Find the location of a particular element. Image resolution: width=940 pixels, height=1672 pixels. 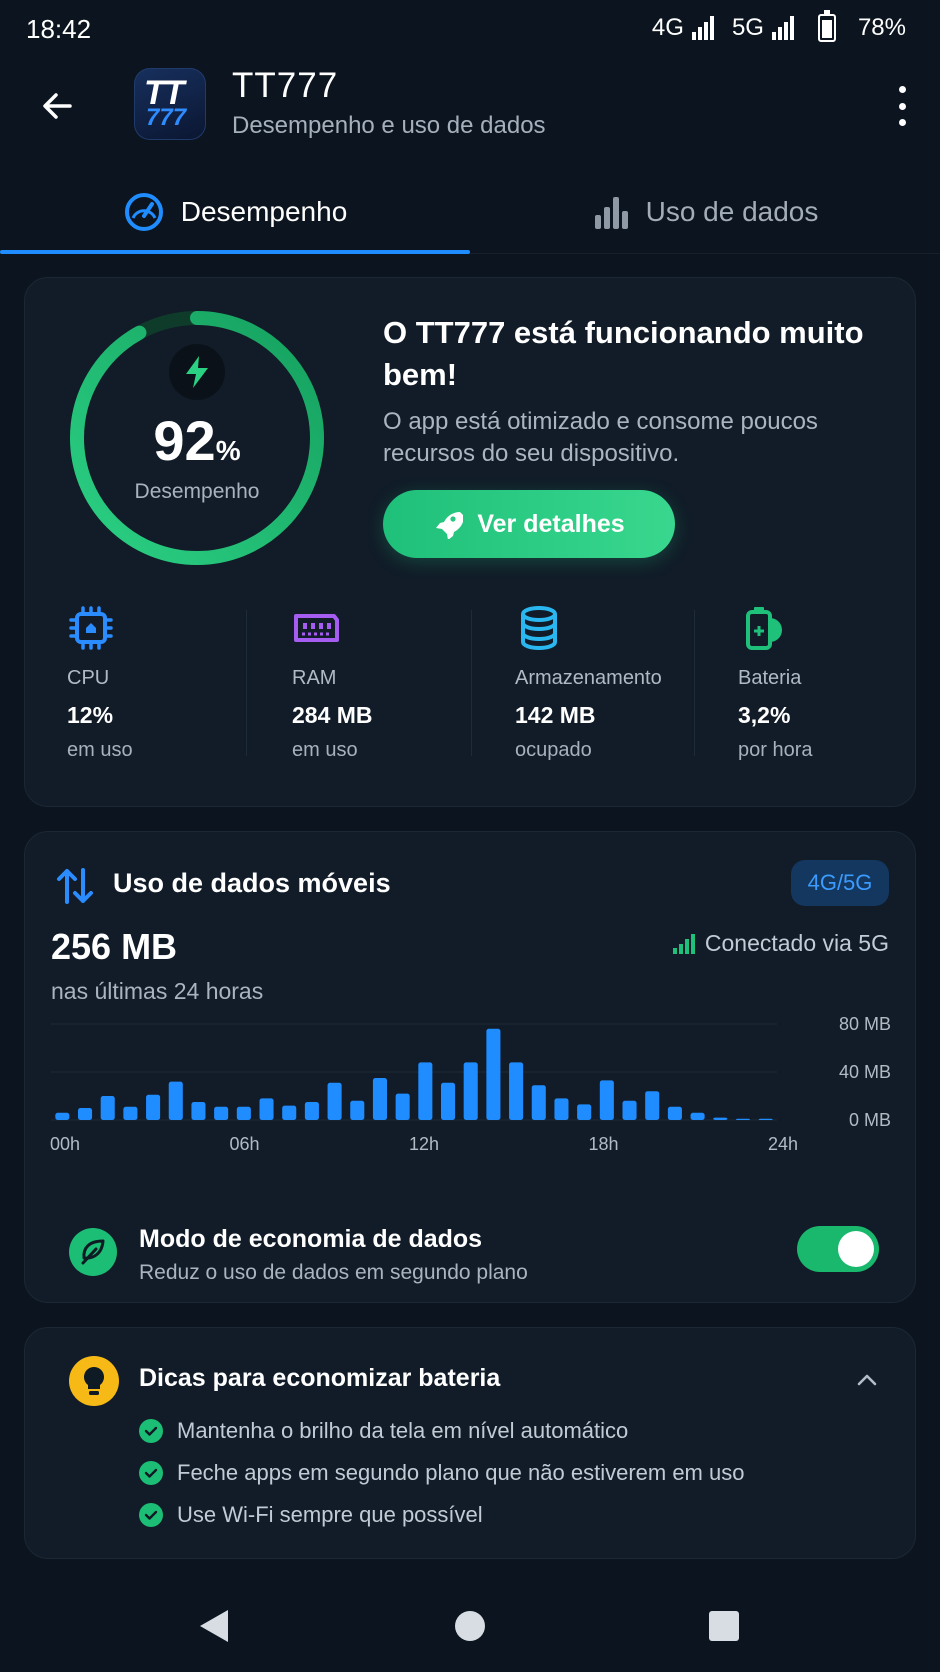

data-total: 256 MB is located at coordinates (114, 946).